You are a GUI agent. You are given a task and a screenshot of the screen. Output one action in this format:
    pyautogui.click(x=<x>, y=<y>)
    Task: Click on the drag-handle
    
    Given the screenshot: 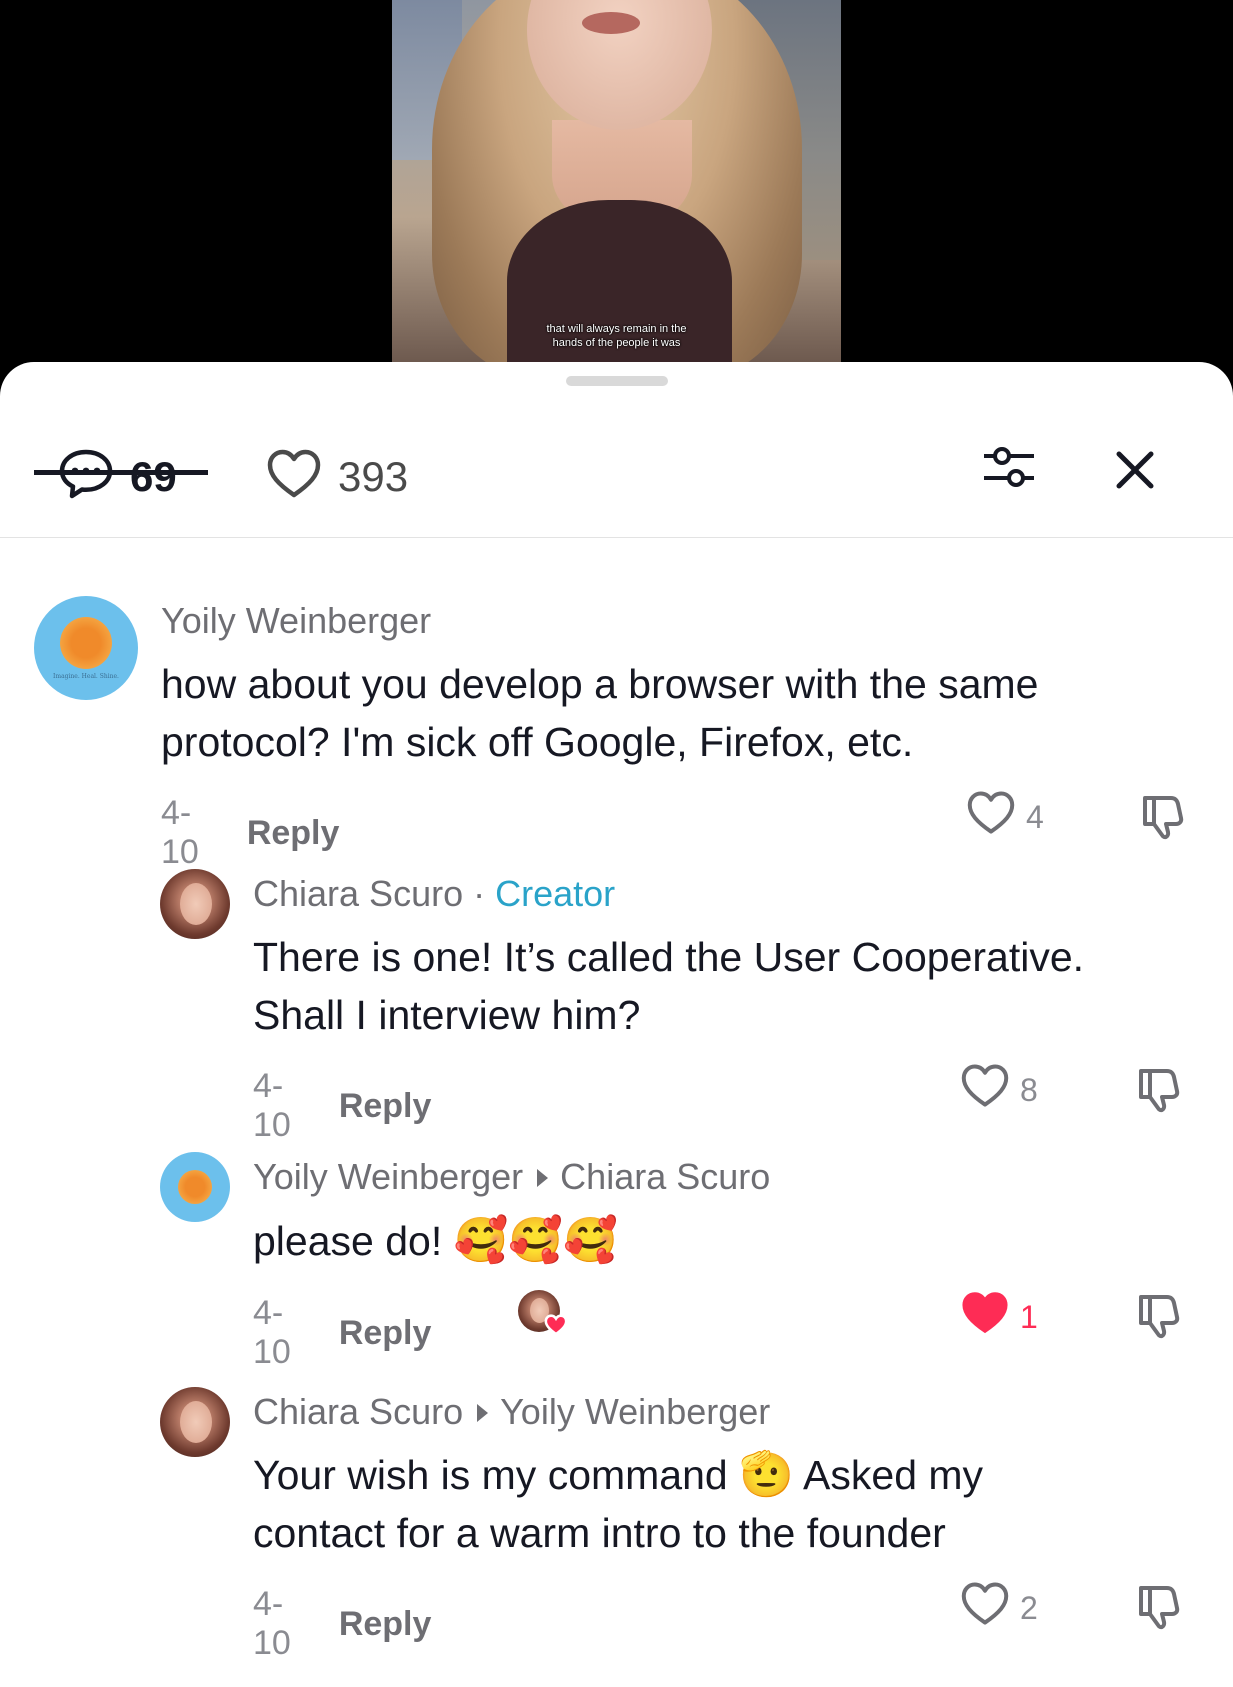 What is the action you would take?
    pyautogui.click(x=617, y=381)
    